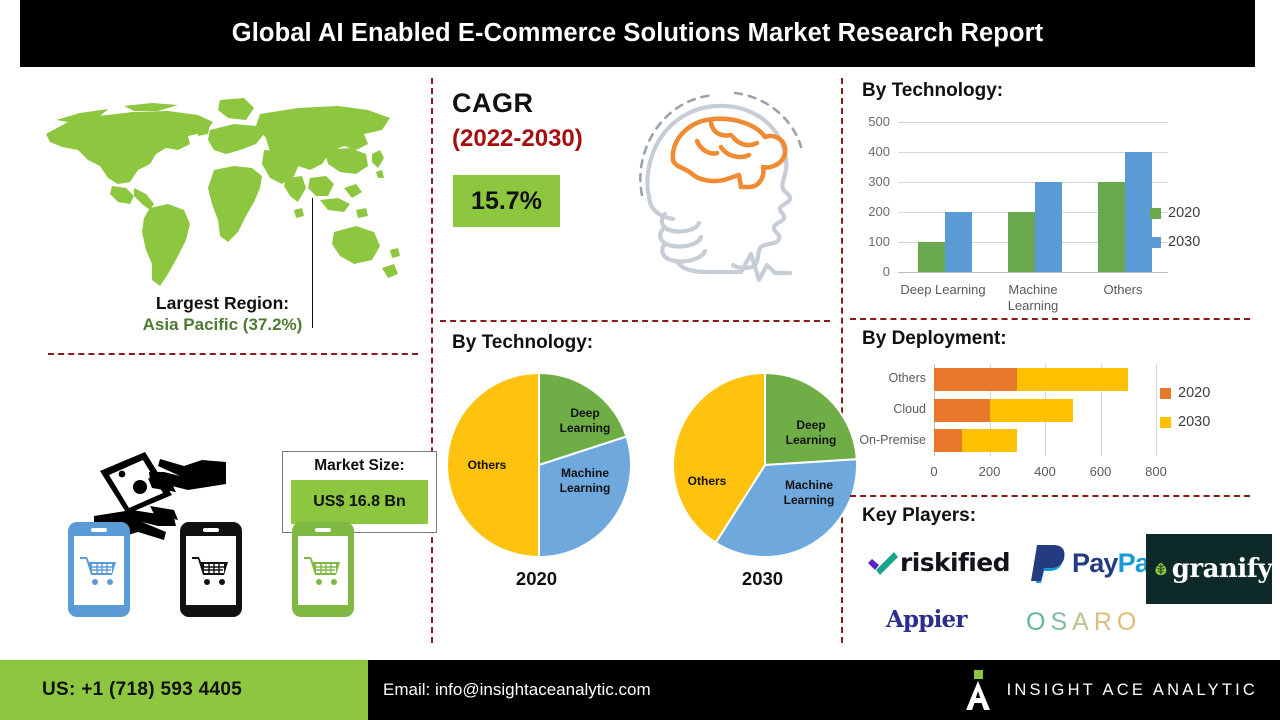 This screenshot has width=1280, height=720. I want to click on market-size-label: Market Size:, so click(359, 465).